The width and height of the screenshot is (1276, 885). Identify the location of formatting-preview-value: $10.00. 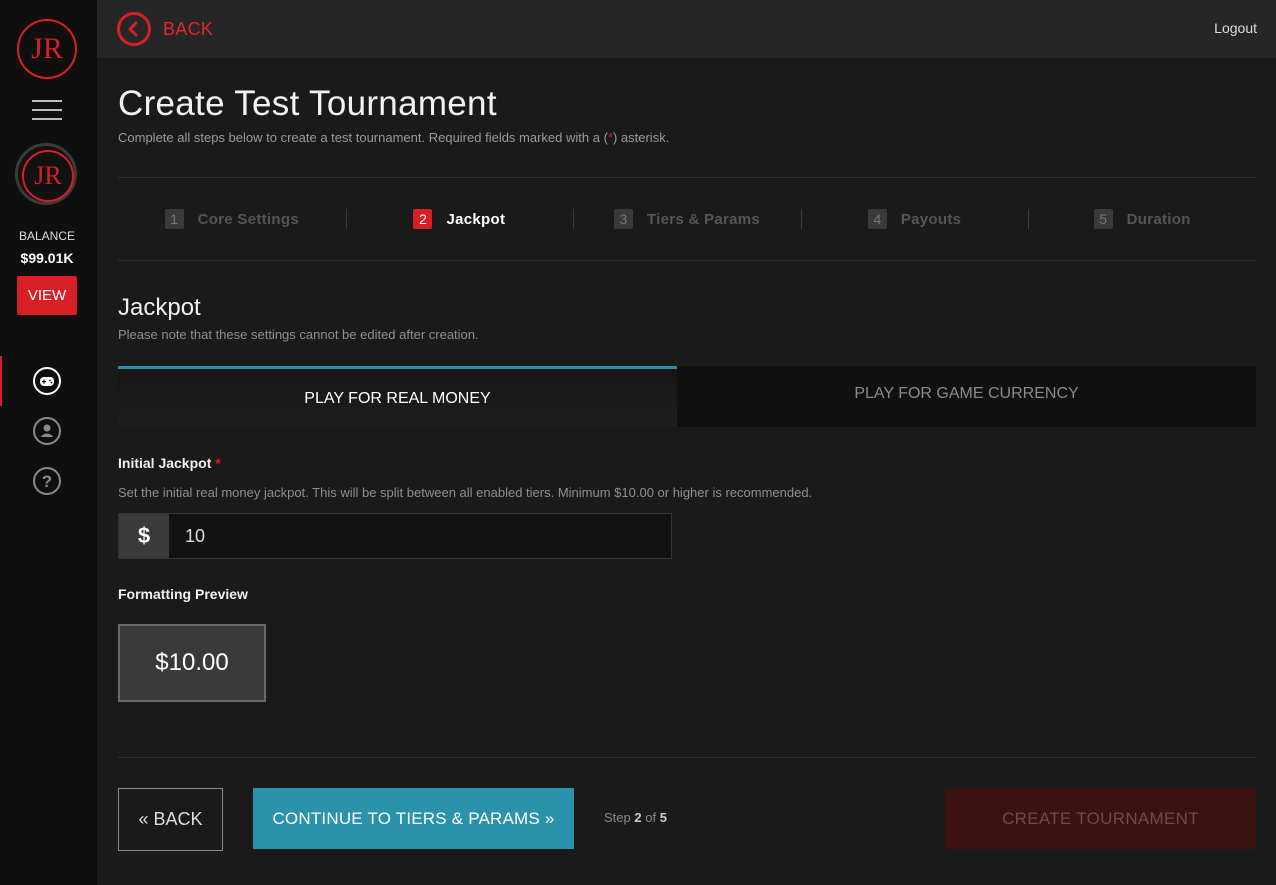
(192, 663).